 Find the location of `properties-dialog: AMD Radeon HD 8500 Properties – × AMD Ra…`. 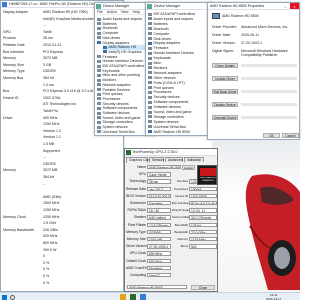

properties-dialog: AMD Radeon HD 8500 Properties – × AMD Ra… is located at coordinates (253, 71).